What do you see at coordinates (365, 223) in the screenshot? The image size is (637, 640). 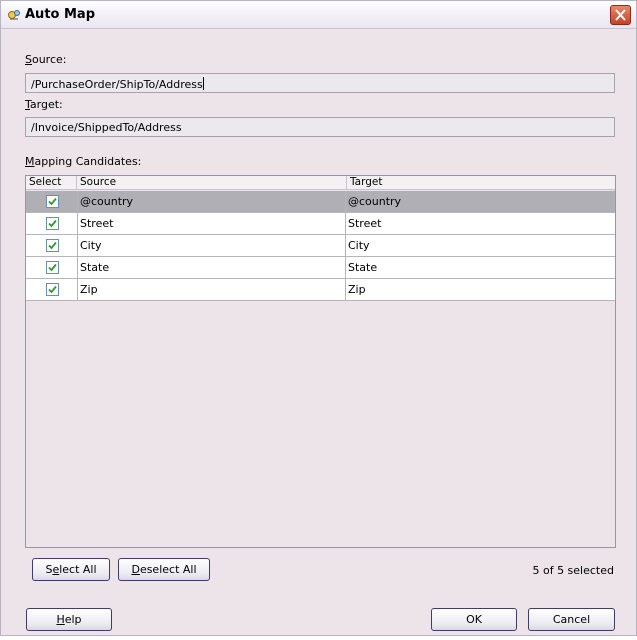 I see `target-cell: Street` at bounding box center [365, 223].